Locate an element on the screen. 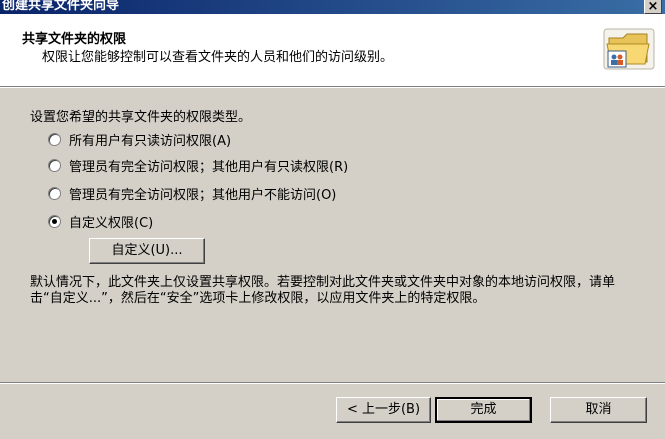 The image size is (665, 439). radio-option-admin-full-others-none: 管理员有完全访问权限；其他用户不能访问(O) is located at coordinates (192, 193).